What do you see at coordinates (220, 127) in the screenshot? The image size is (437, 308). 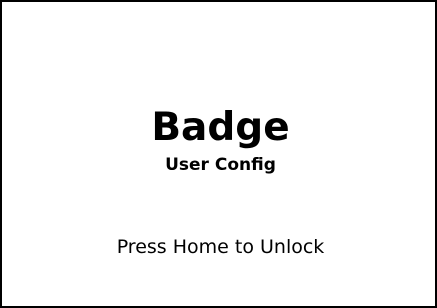 I see `app-title: Badge` at bounding box center [220, 127].